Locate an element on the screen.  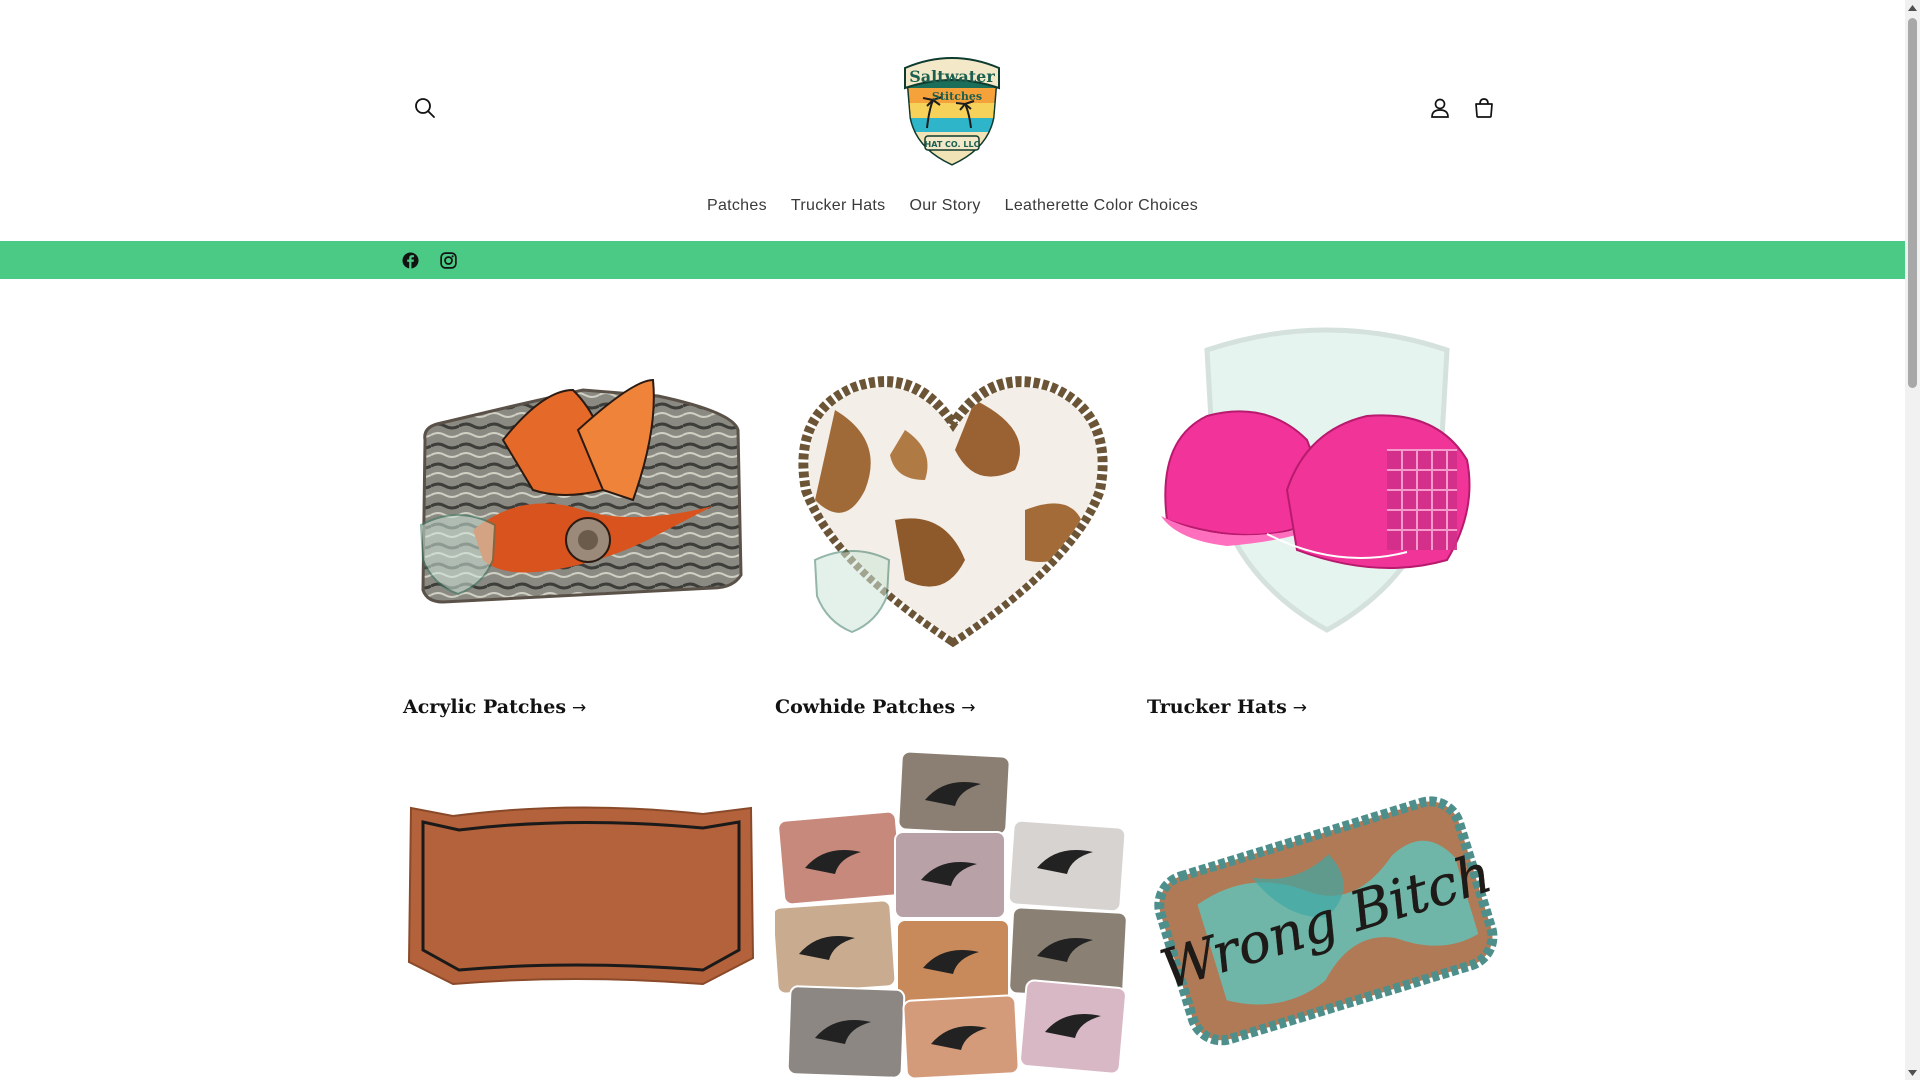
search-button is located at coordinates (425, 108).